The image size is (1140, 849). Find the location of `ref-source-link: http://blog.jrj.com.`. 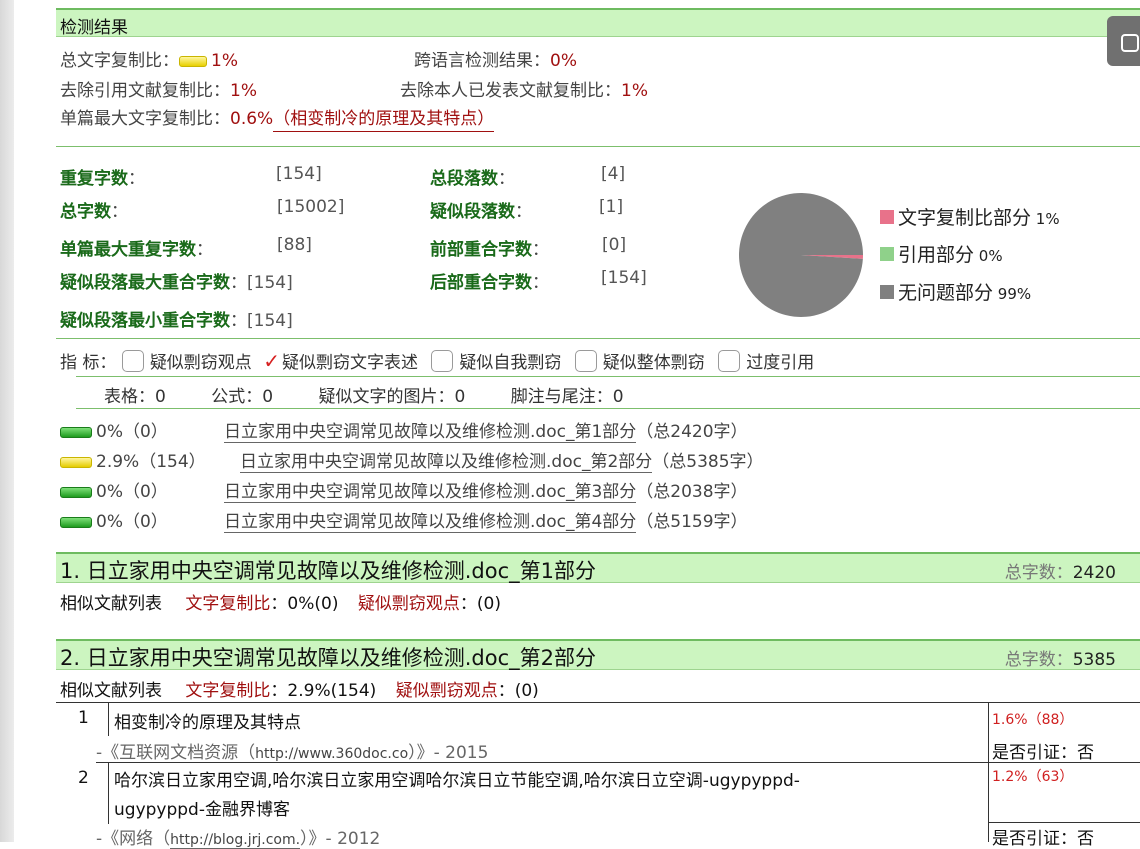

ref-source-link: http://blog.jrj.com. is located at coordinates (235, 840).